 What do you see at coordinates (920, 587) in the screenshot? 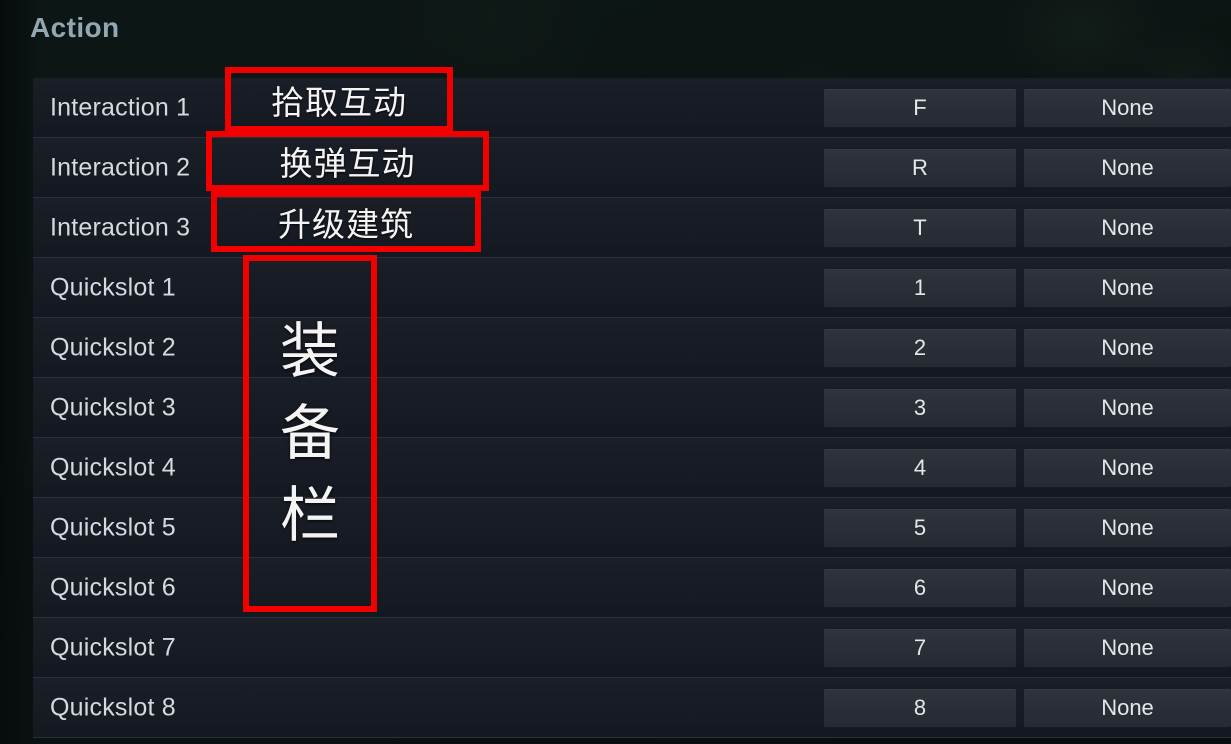
I see `primary-binding-button: 6` at bounding box center [920, 587].